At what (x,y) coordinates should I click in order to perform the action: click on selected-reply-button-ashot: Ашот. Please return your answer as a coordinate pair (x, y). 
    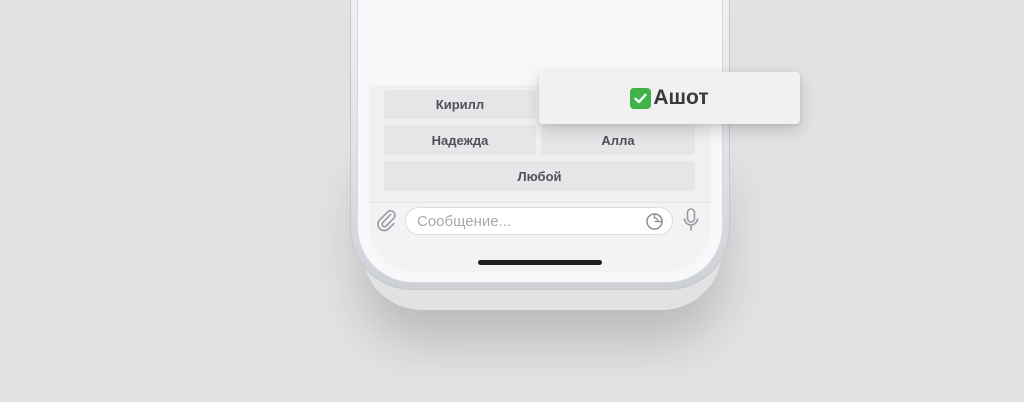
    Looking at the image, I should click on (669, 98).